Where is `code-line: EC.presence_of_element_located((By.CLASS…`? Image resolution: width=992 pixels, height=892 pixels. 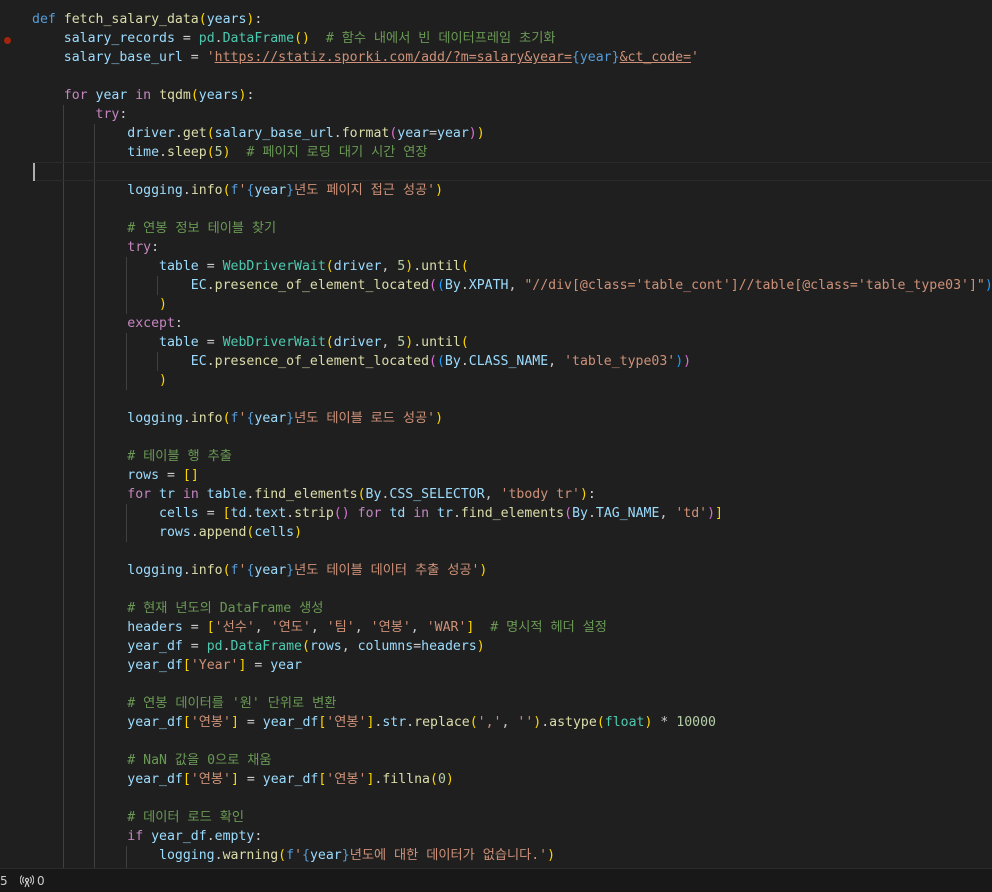
code-line: EC.presence_of_element_located((By.CLASS… is located at coordinates (512, 361).